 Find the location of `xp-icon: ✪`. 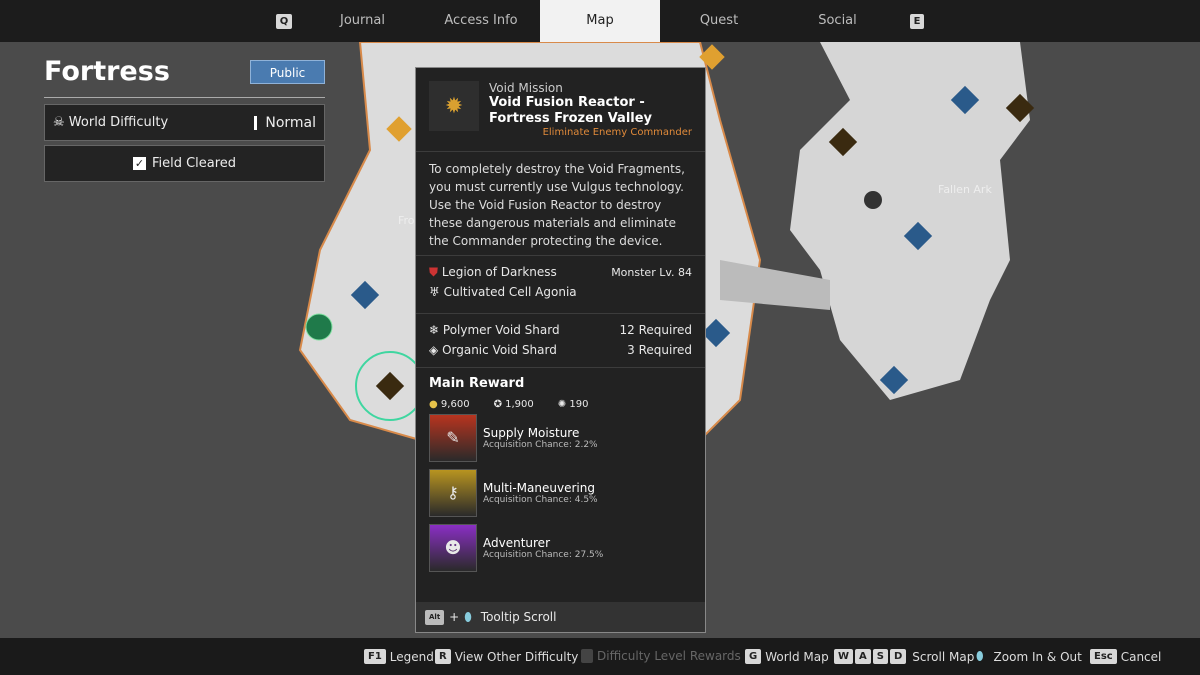

xp-icon: ✪ is located at coordinates (497, 404).